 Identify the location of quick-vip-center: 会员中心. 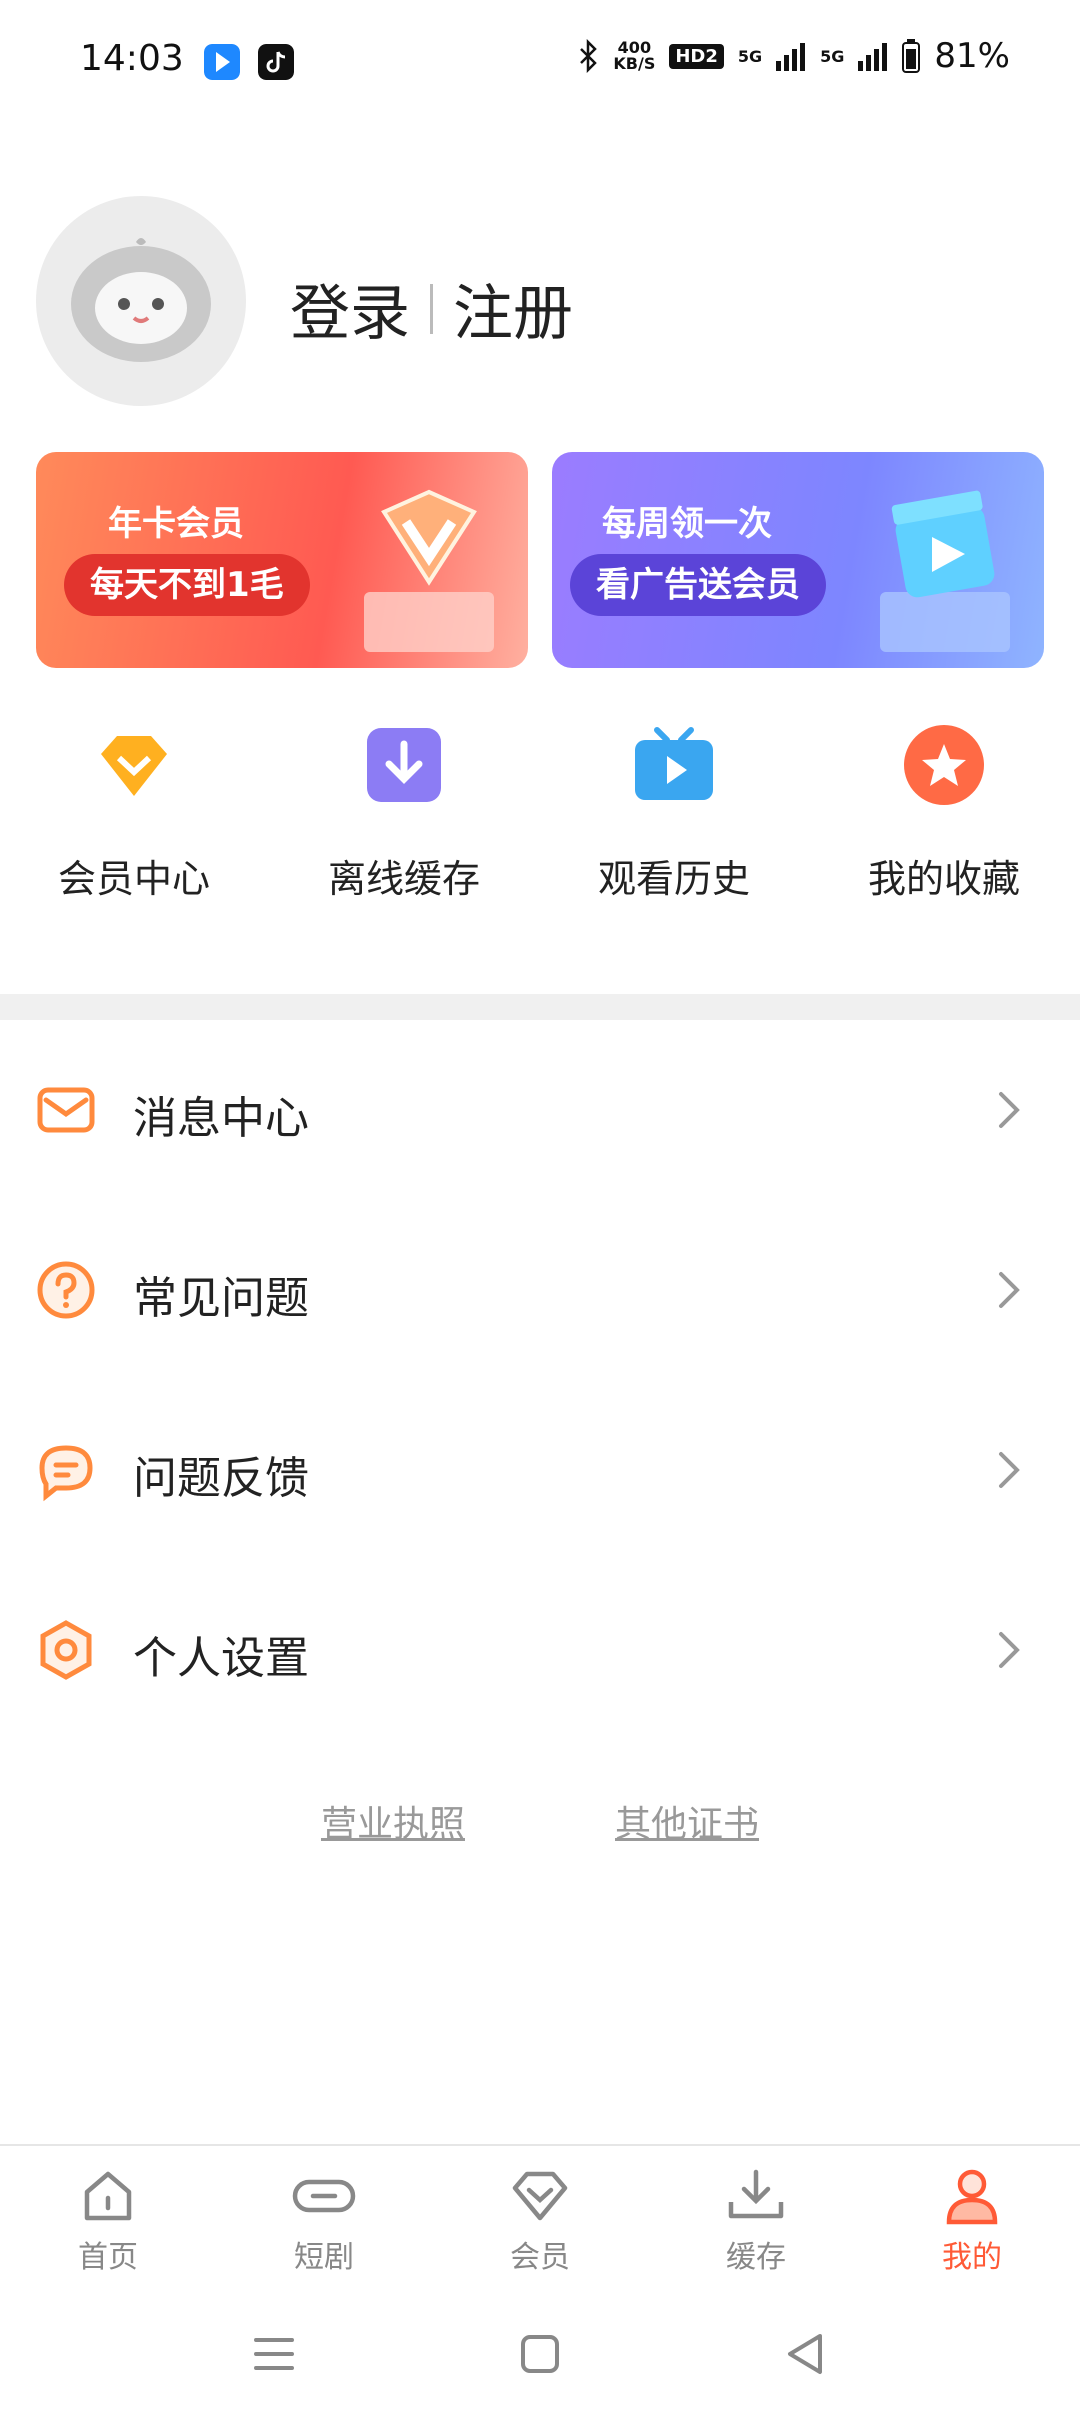
(134, 811).